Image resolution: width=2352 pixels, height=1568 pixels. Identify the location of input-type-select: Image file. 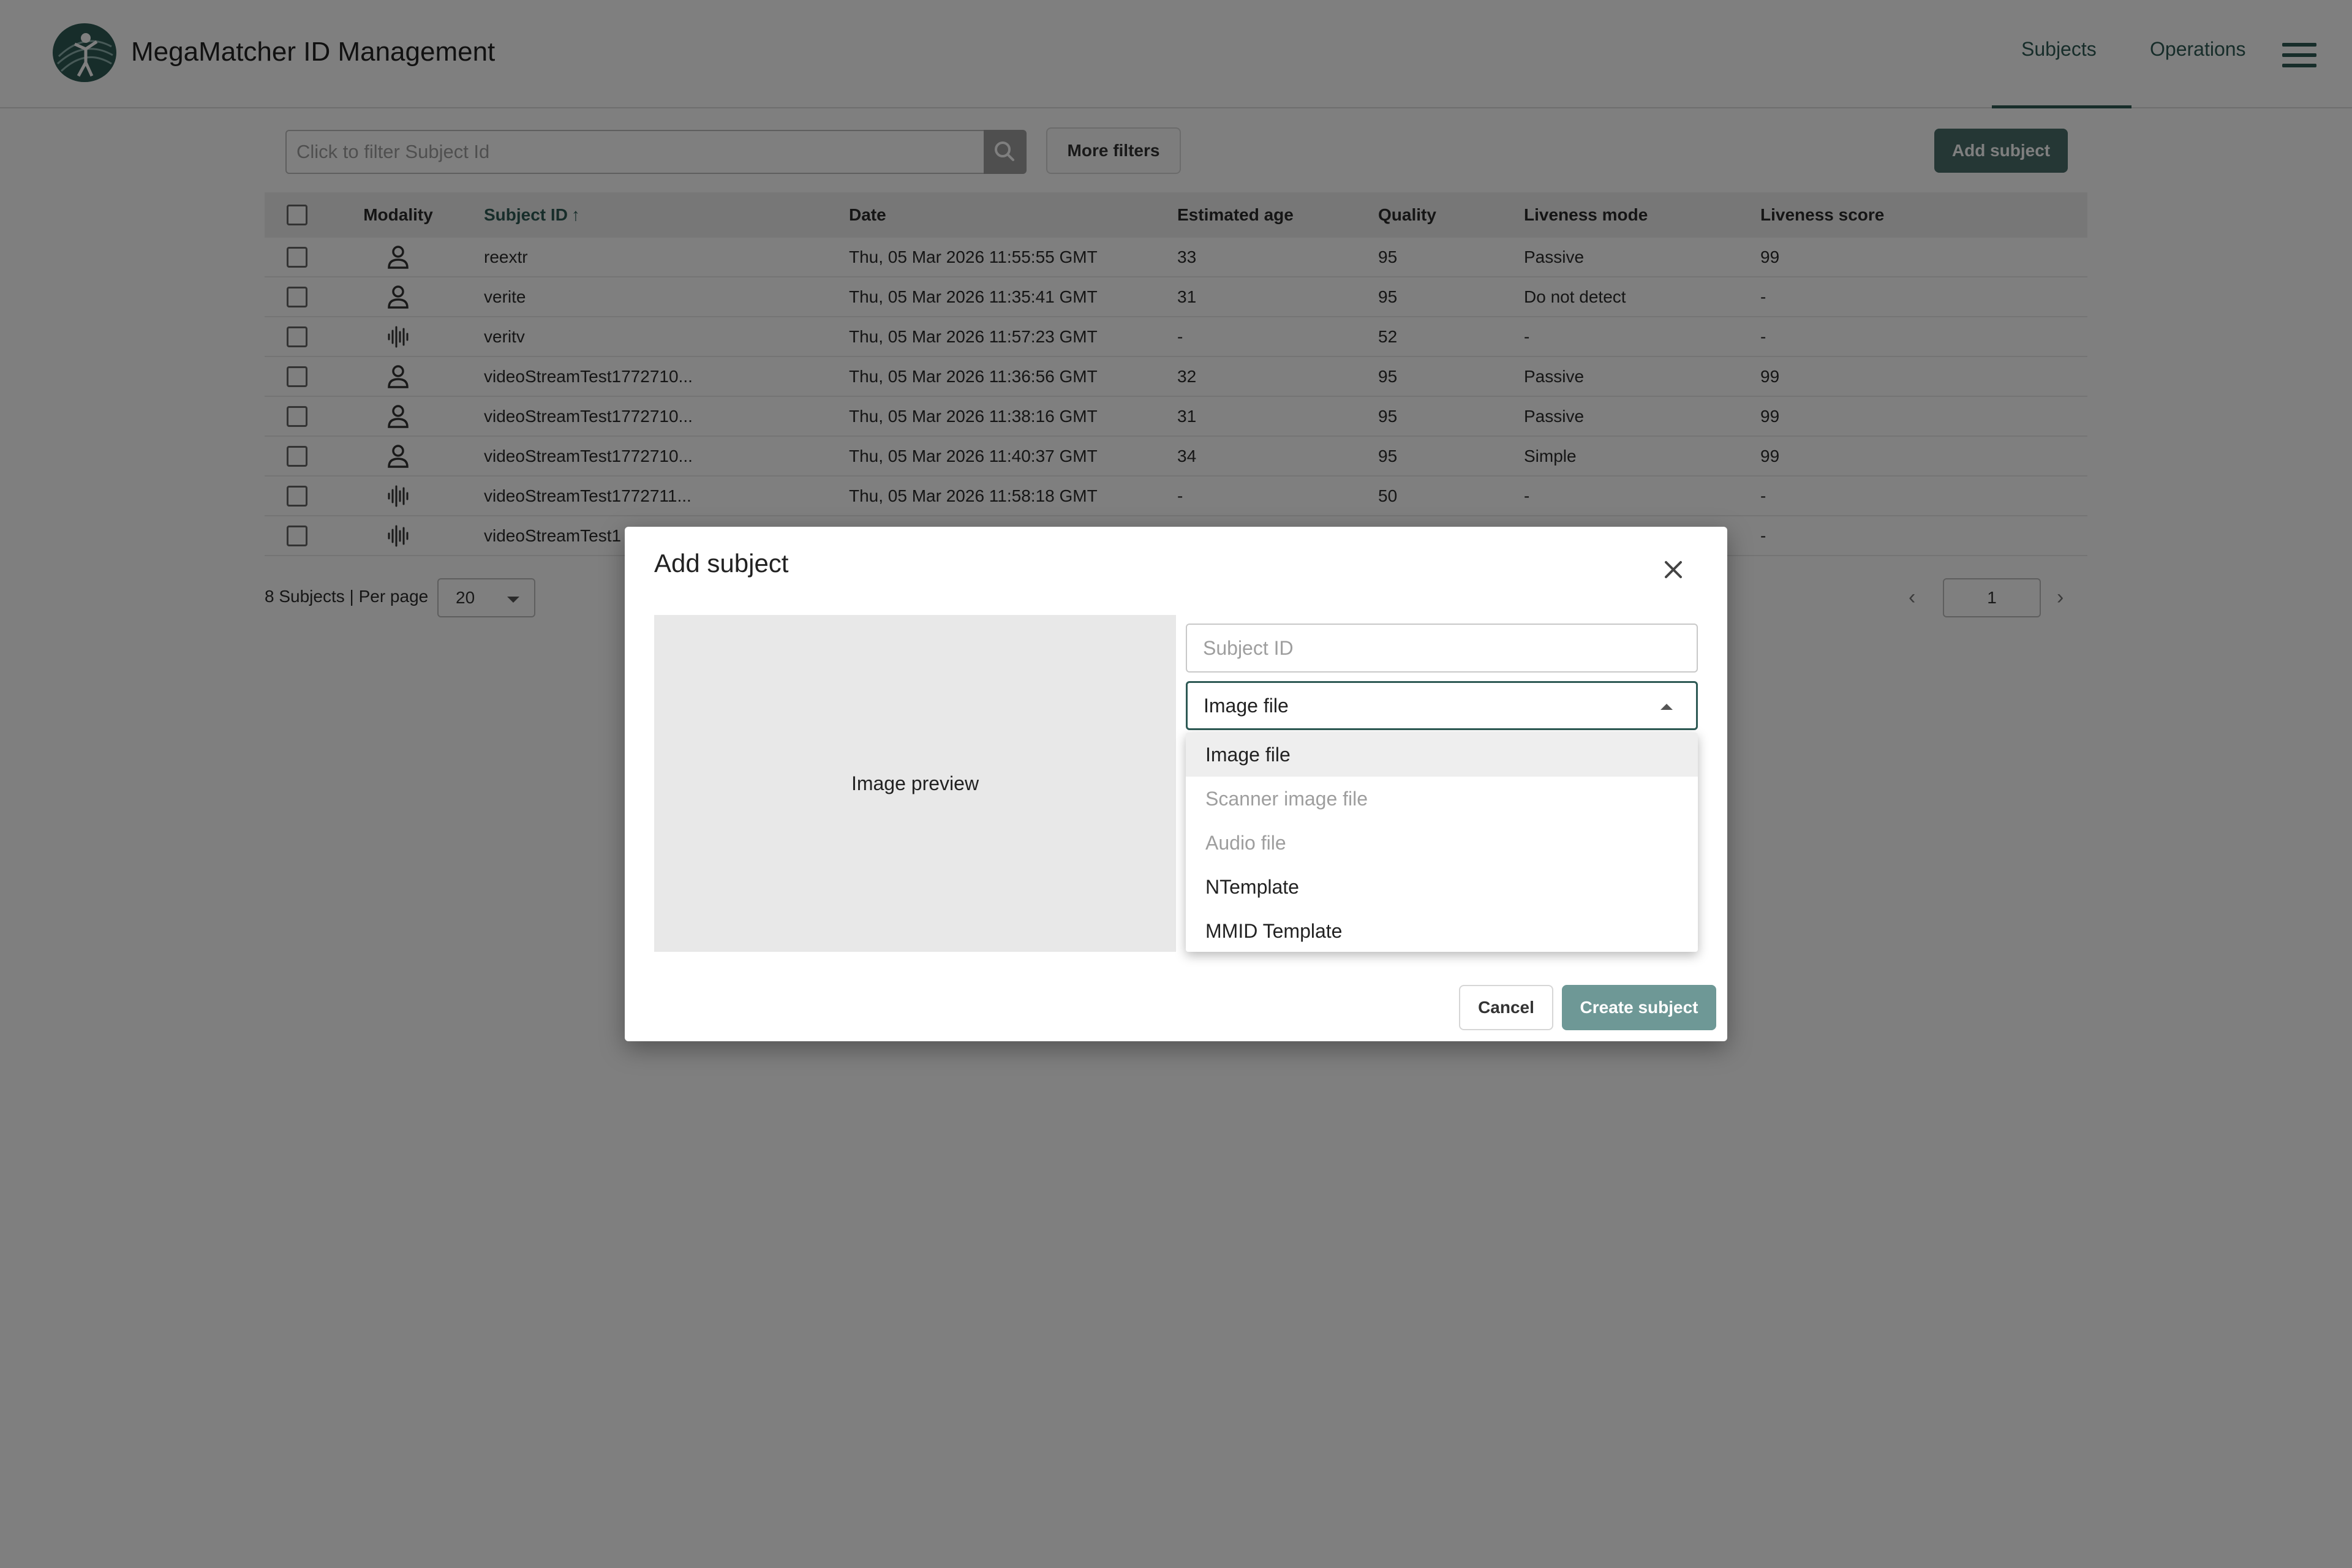
(1442, 706).